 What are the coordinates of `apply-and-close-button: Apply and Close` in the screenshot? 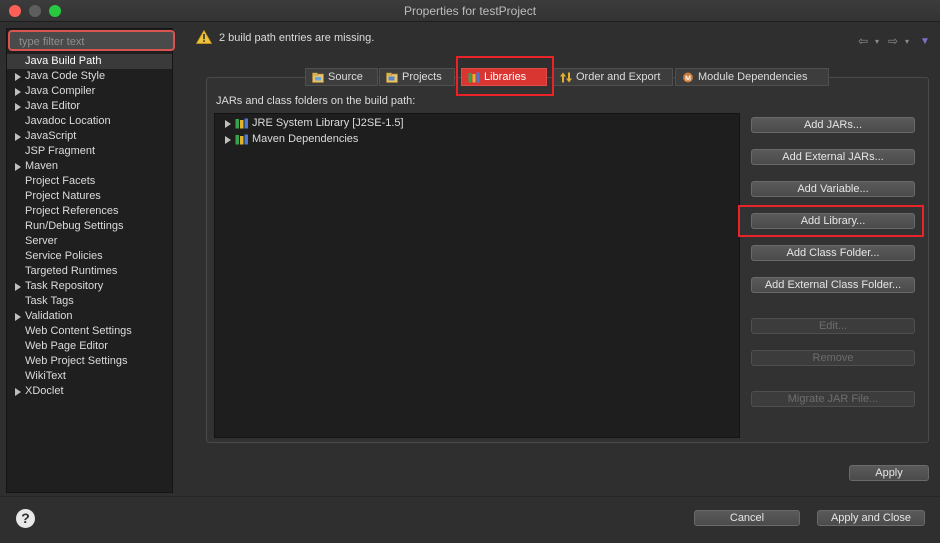 It's located at (871, 518).